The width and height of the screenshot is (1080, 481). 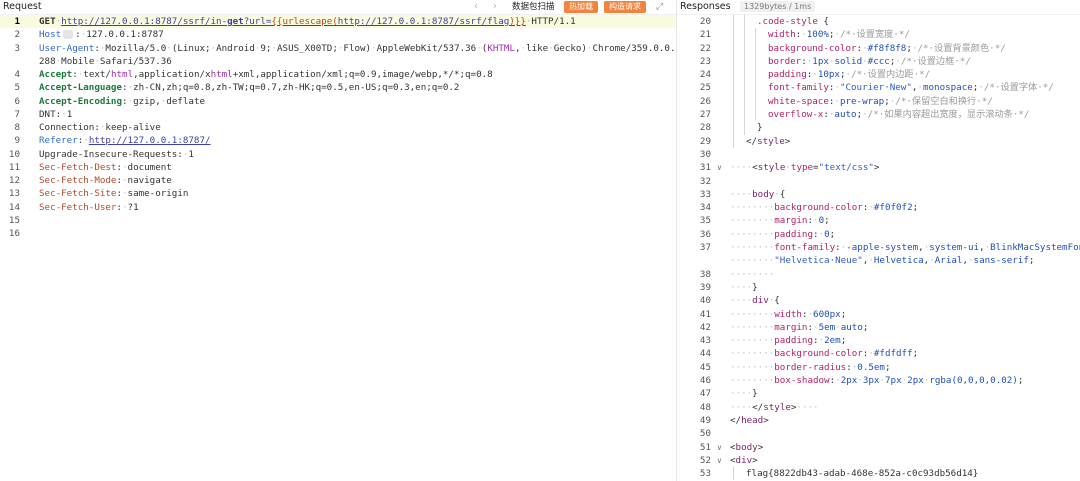 What do you see at coordinates (14, 180) in the screenshot?
I see `line-number: 12` at bounding box center [14, 180].